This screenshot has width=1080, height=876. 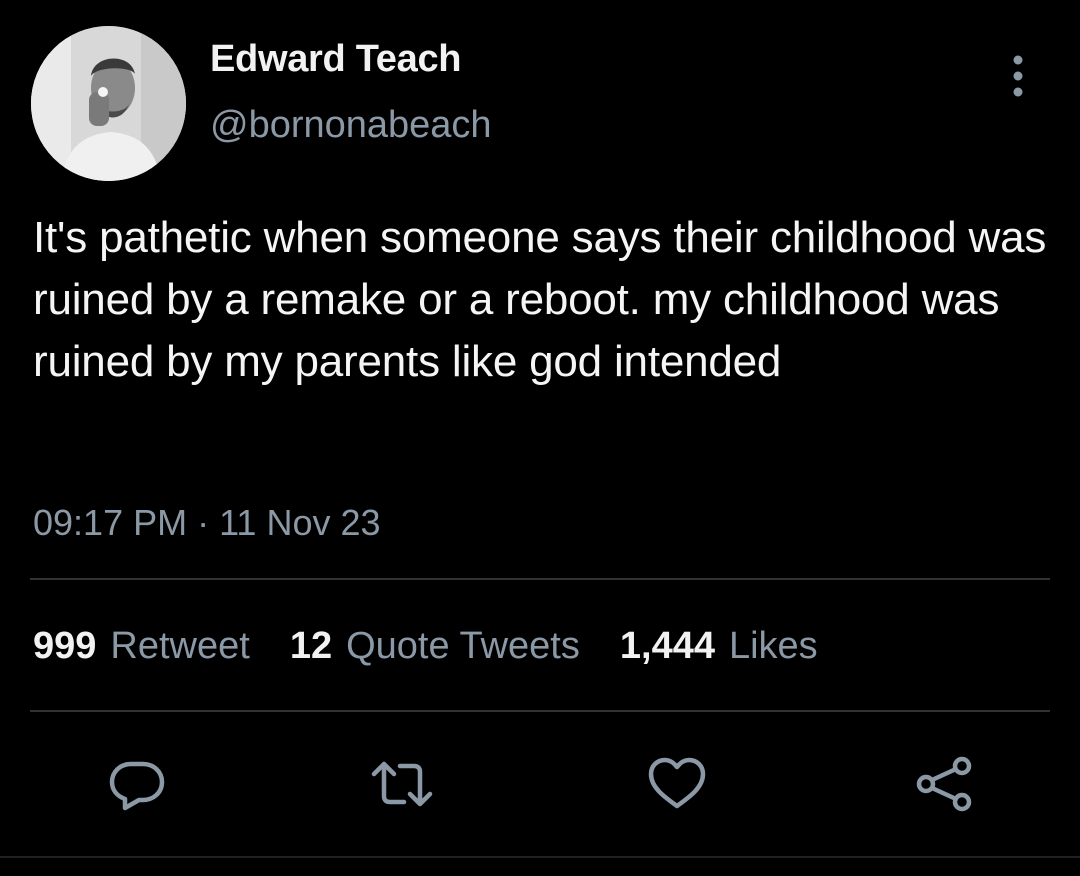 I want to click on retweet-count-value: 999, so click(x=65, y=646).